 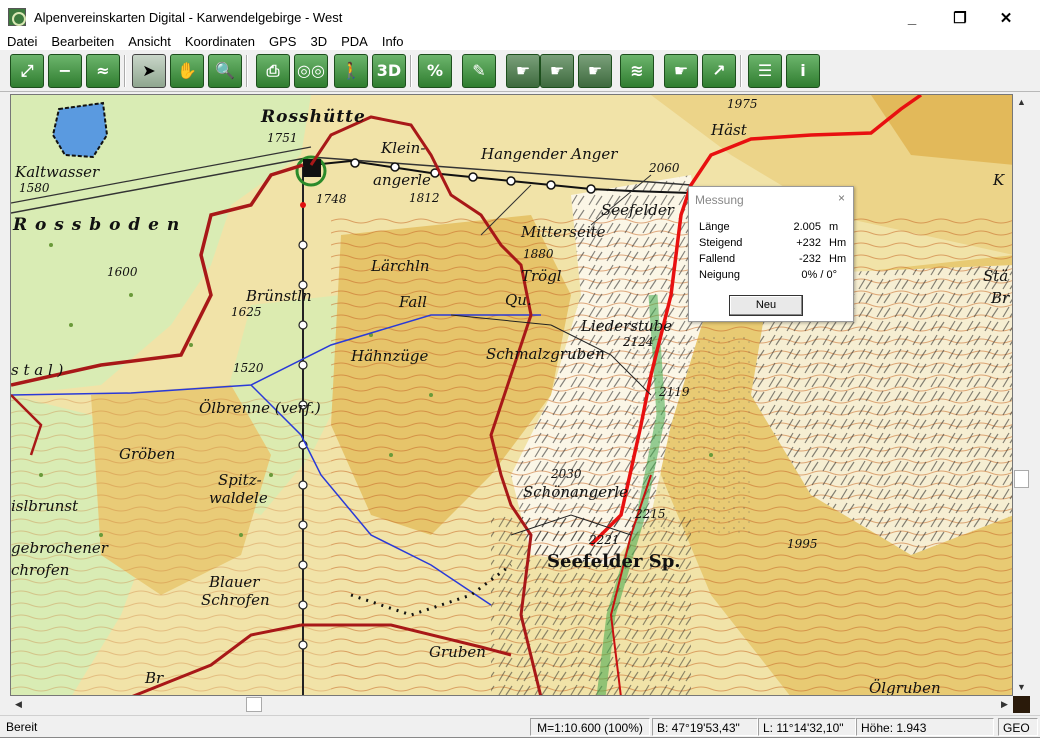 I want to click on print-button: ⎙, so click(x=273, y=71).